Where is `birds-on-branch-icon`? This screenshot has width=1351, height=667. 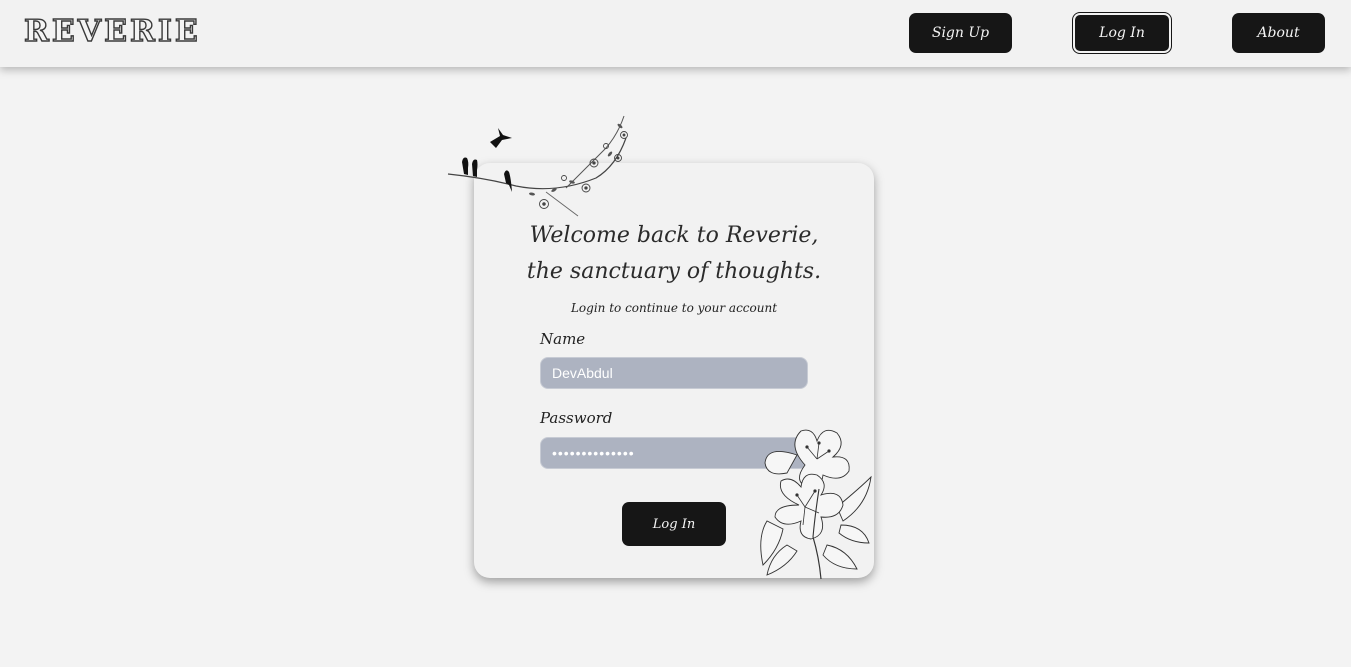 birds-on-branch-icon is located at coordinates (537, 166).